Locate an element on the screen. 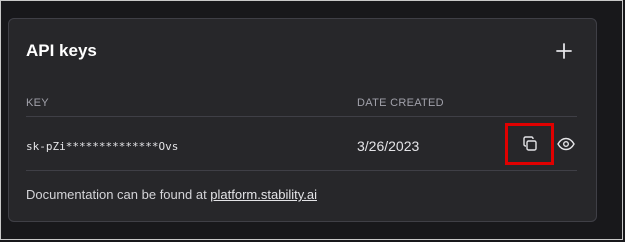 Image resolution: width=625 pixels, height=242 pixels. documentation-text: Documentation can be found at is located at coordinates (118, 194).